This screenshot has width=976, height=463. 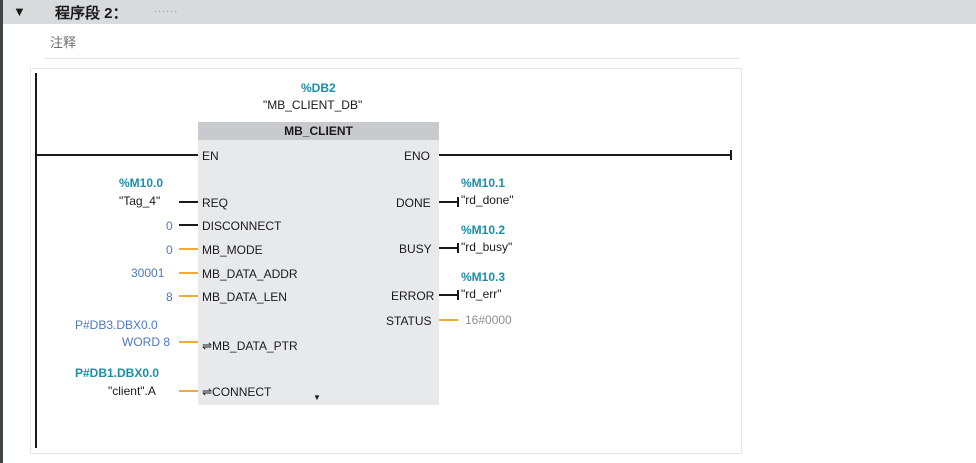 I want to click on pin-done: DONE, so click(x=413, y=203).